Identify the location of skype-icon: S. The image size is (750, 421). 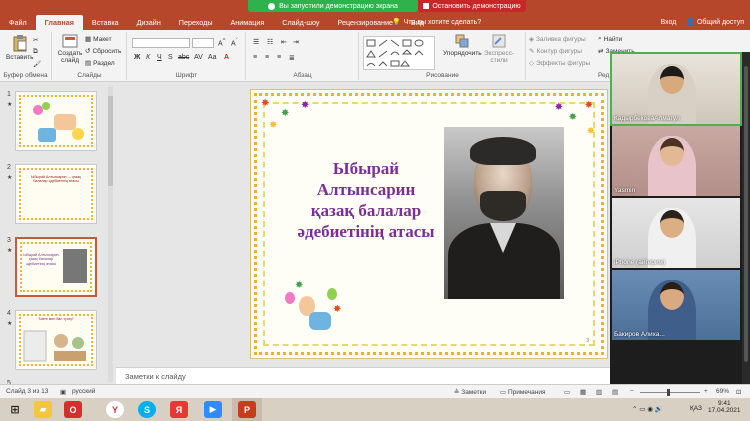
(147, 409).